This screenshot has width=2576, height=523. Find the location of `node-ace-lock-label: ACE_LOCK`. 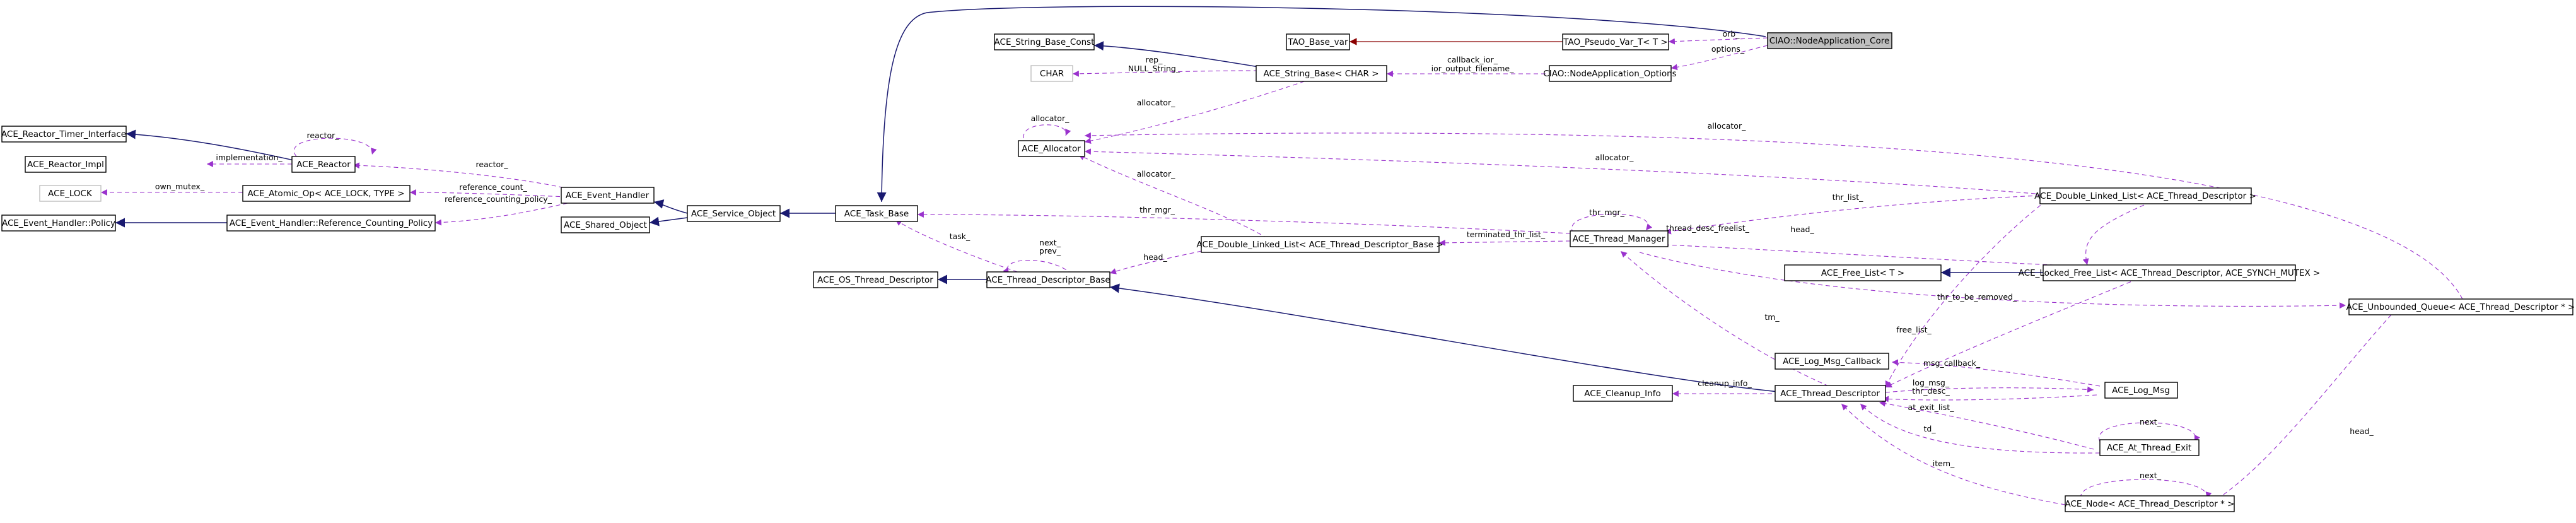

node-ace-lock-label: ACE_LOCK is located at coordinates (70, 194).